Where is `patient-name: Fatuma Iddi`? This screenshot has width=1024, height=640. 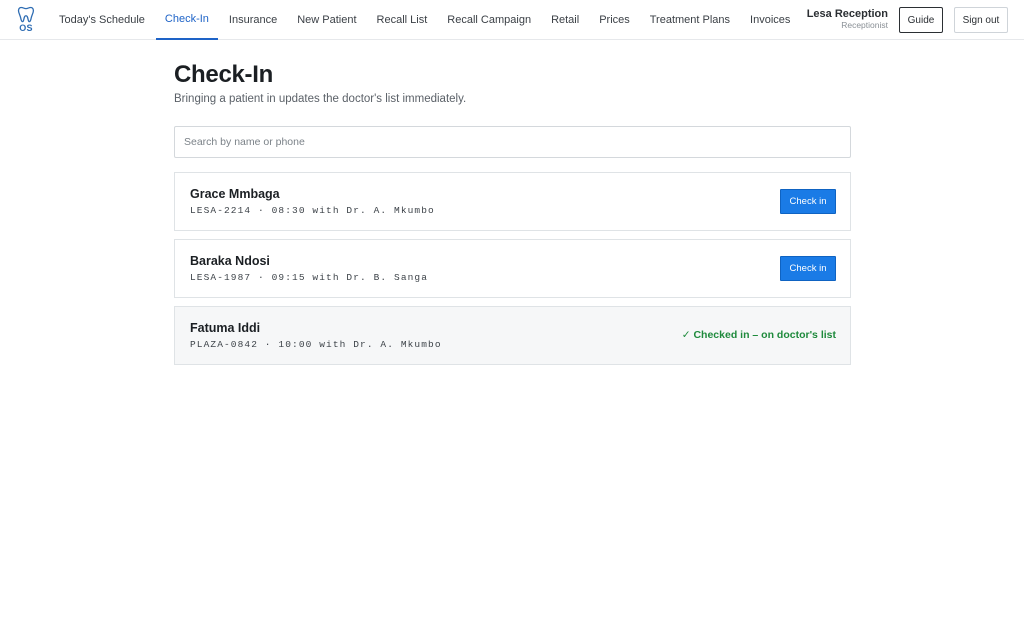 patient-name: Fatuma Iddi is located at coordinates (225, 328).